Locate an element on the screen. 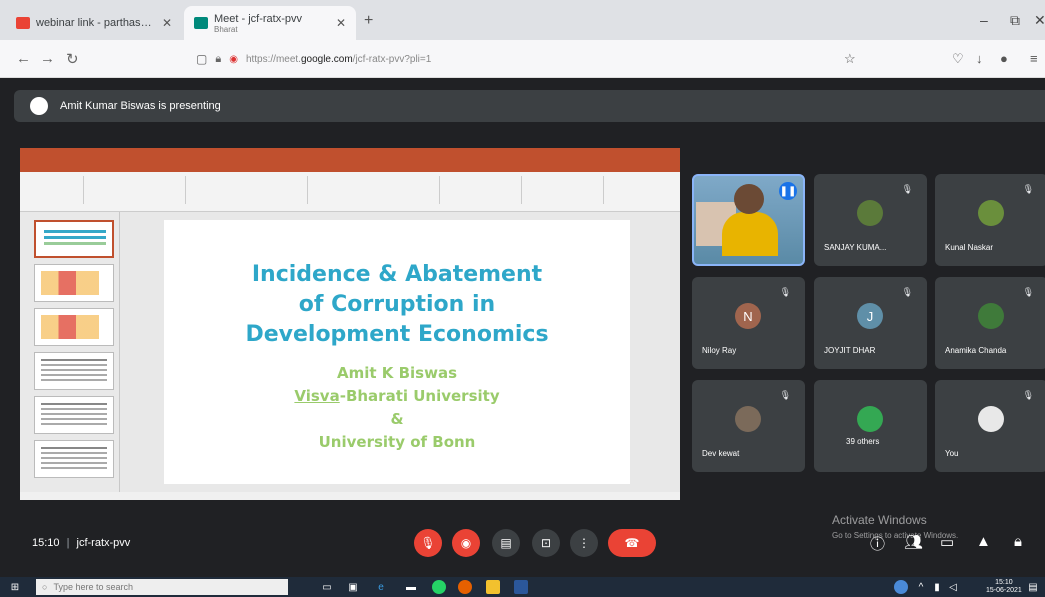 This screenshot has width=1045, height=597. menu-icon: ≡ is located at coordinates (1034, 58).